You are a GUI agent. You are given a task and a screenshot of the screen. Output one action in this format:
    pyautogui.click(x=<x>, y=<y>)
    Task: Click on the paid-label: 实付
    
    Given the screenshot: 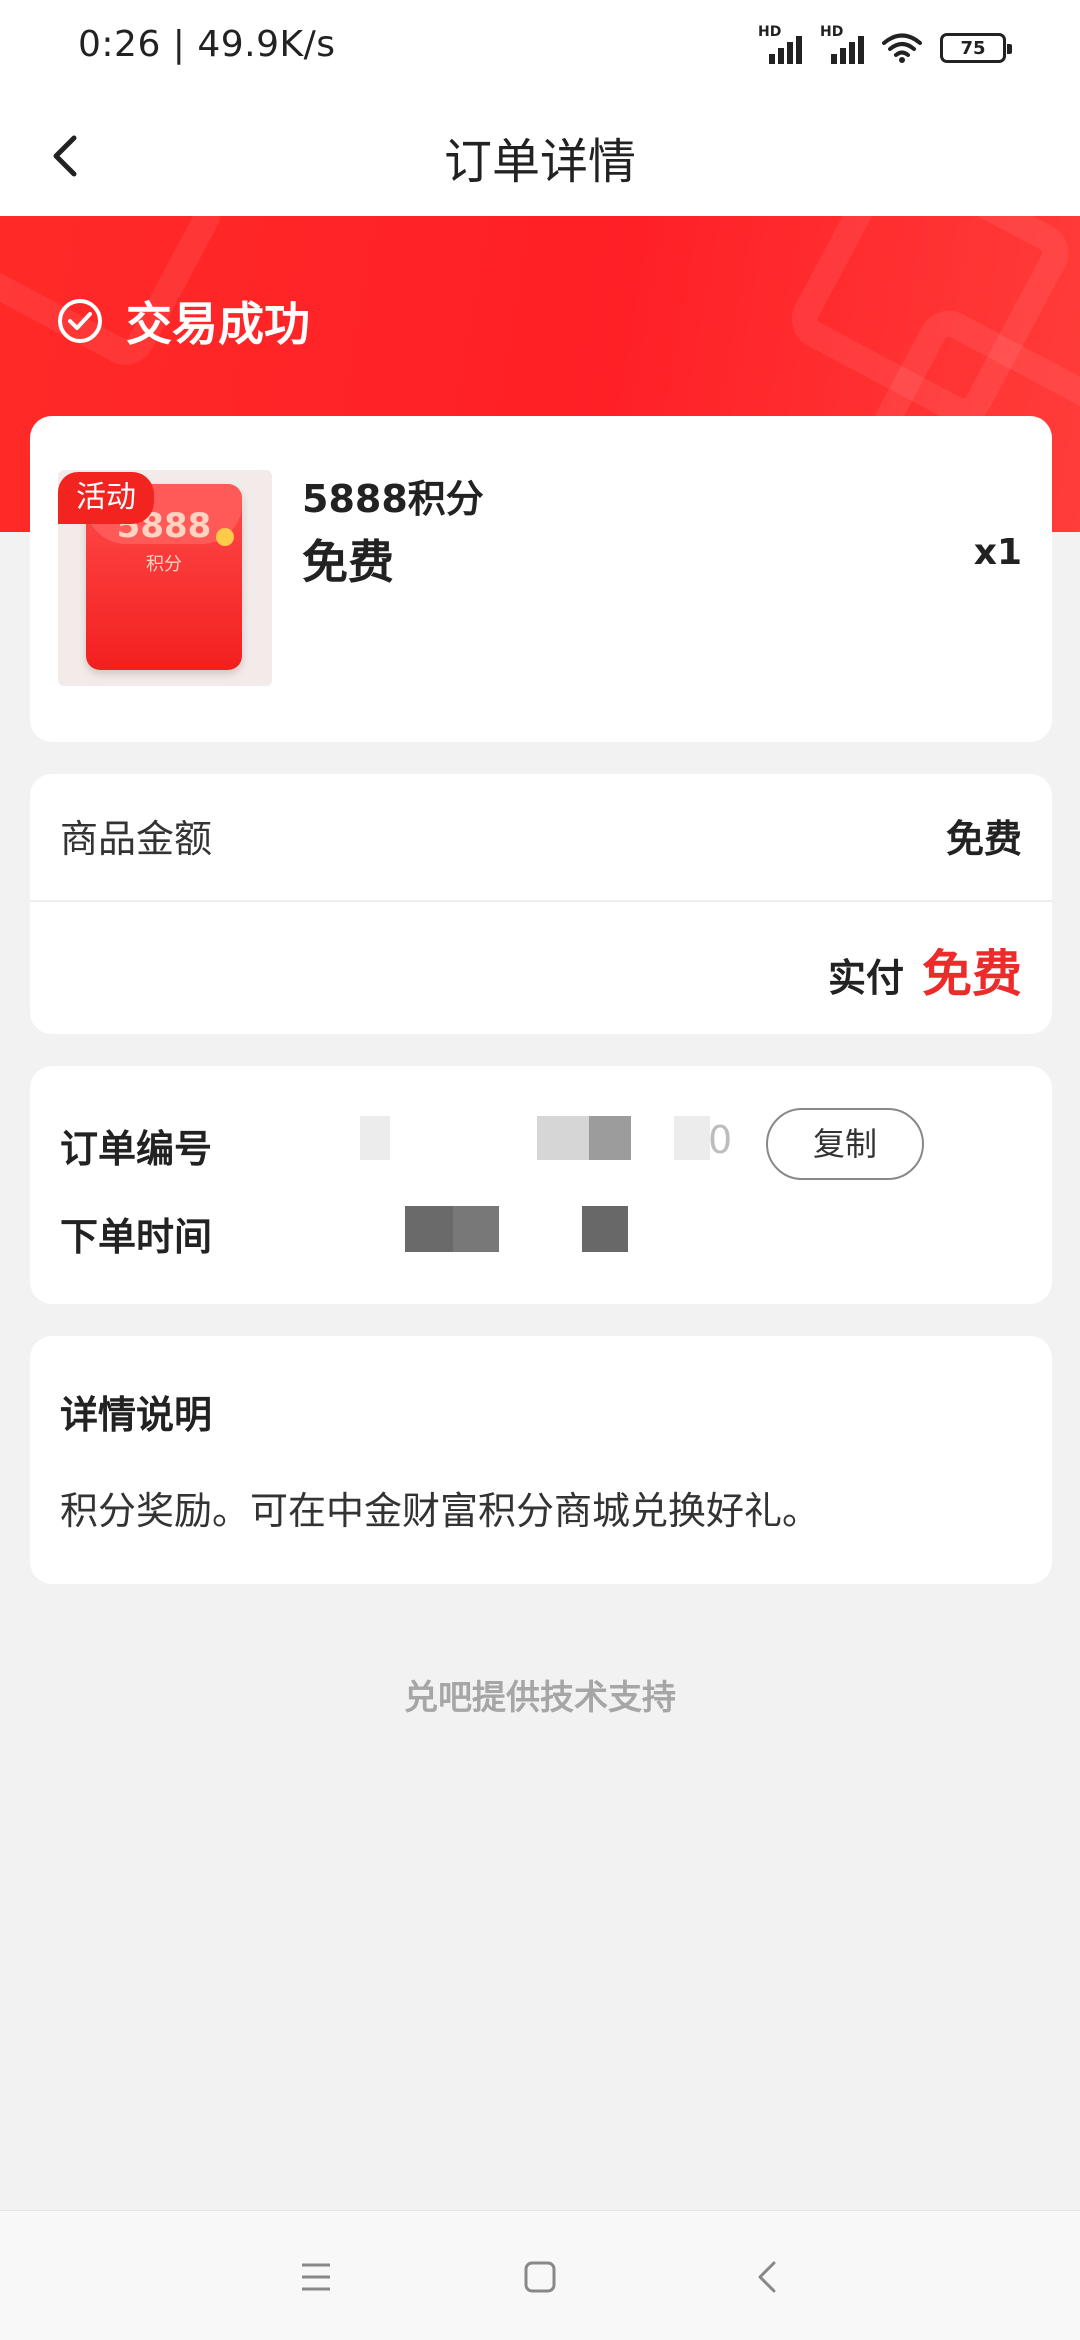 What is the action you would take?
    pyautogui.click(x=865, y=978)
    